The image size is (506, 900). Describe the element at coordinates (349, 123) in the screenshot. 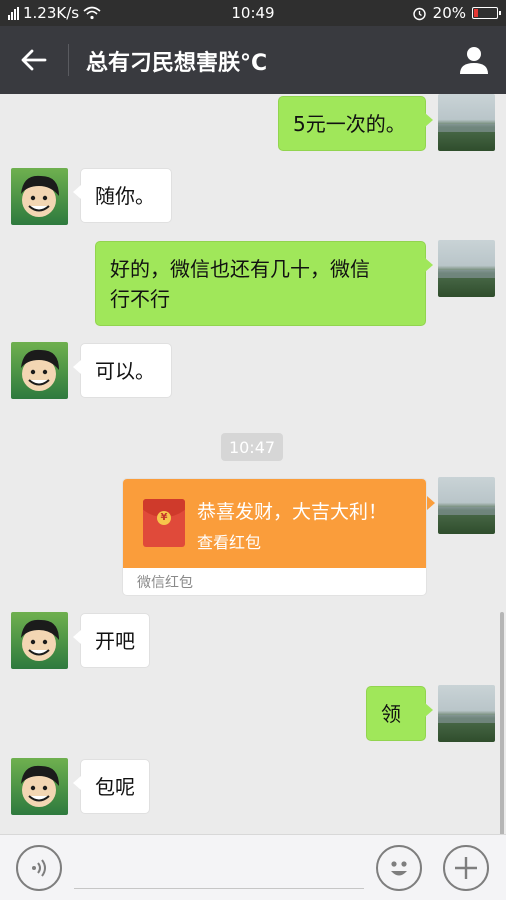

I see `message-text: 5元一次的。` at that location.